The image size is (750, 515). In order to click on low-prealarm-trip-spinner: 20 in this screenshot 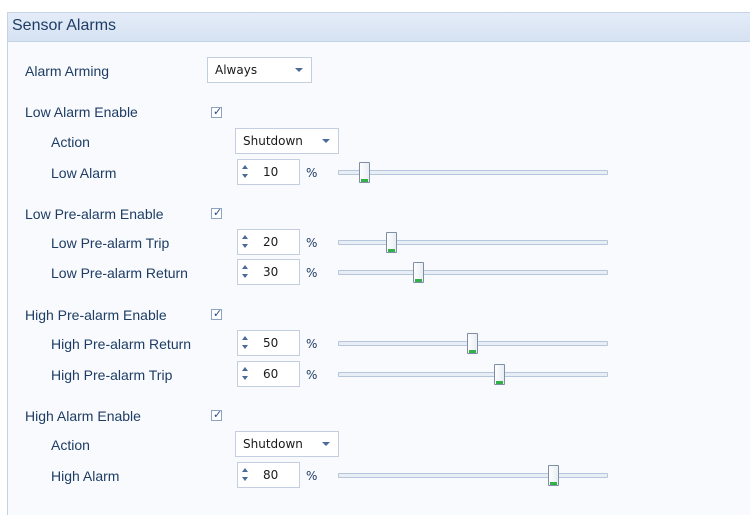, I will do `click(268, 242)`.